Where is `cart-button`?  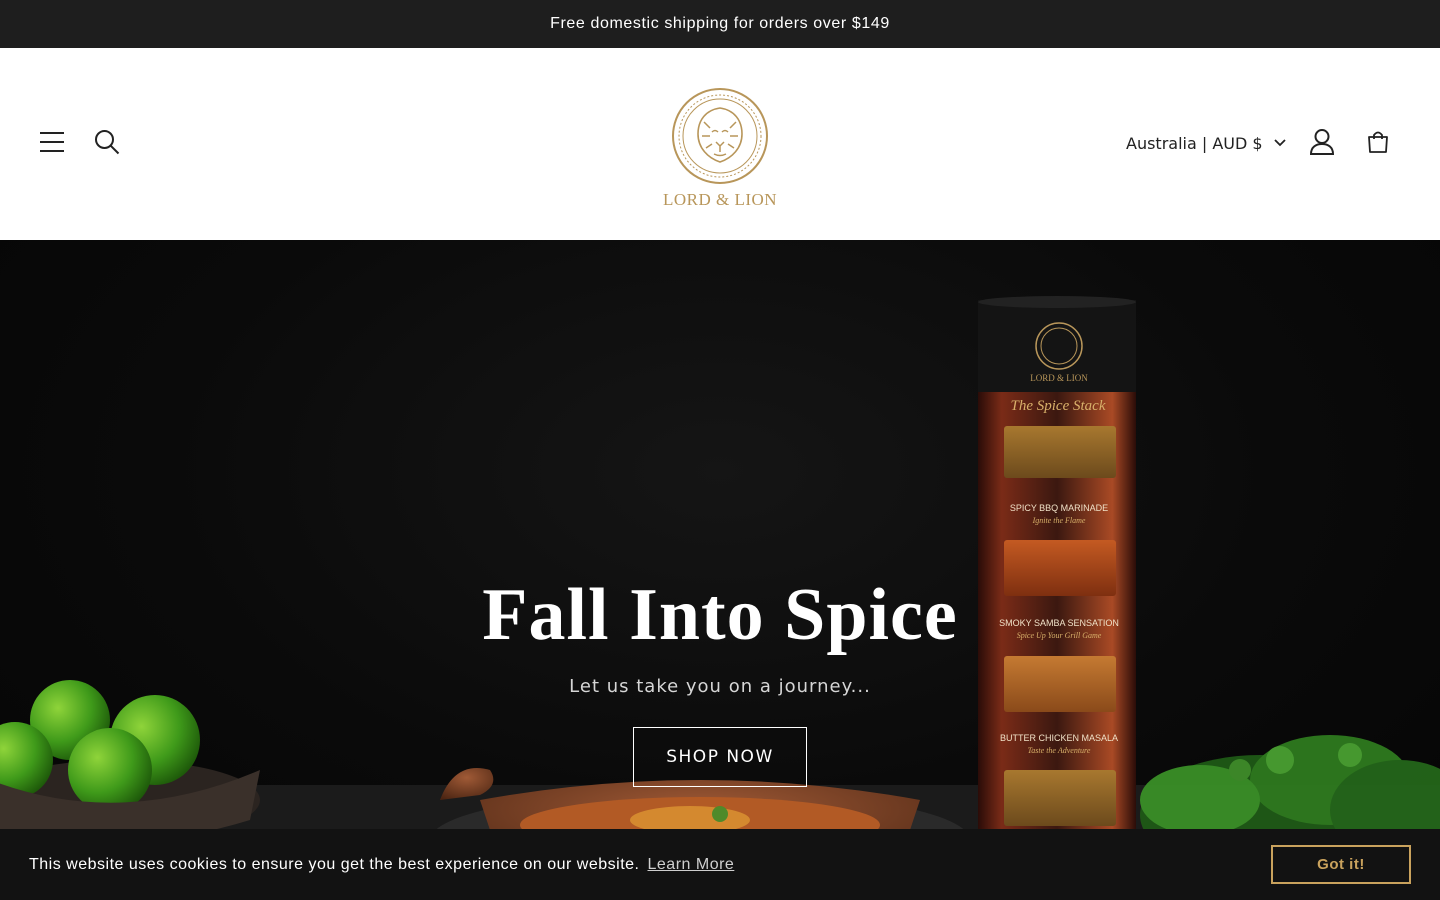 cart-button is located at coordinates (1378, 142).